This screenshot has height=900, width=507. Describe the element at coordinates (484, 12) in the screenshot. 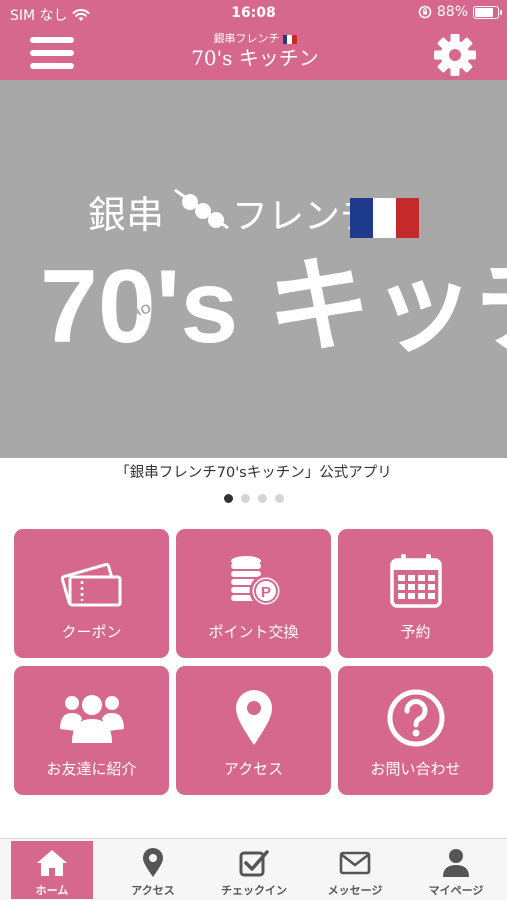

I see `battery-fill` at that location.